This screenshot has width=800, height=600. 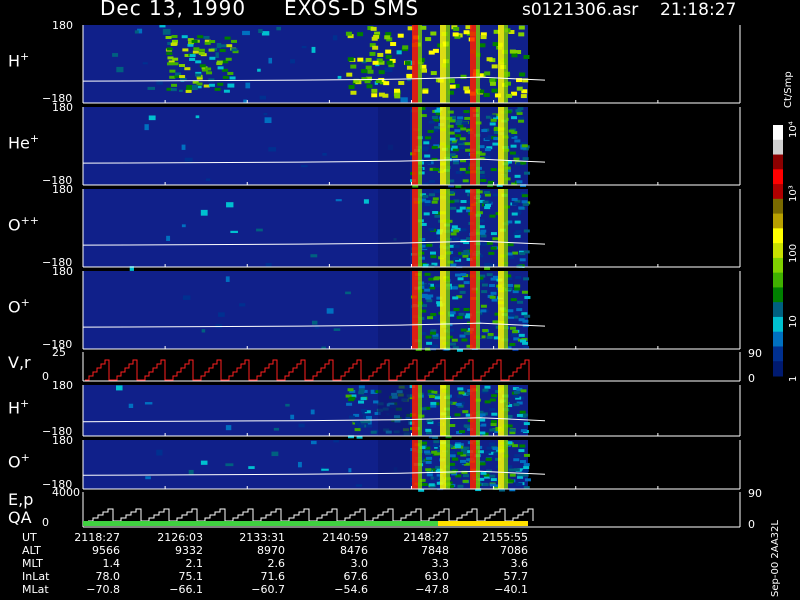 I want to click on colorbar-segment, so click(x=778, y=310).